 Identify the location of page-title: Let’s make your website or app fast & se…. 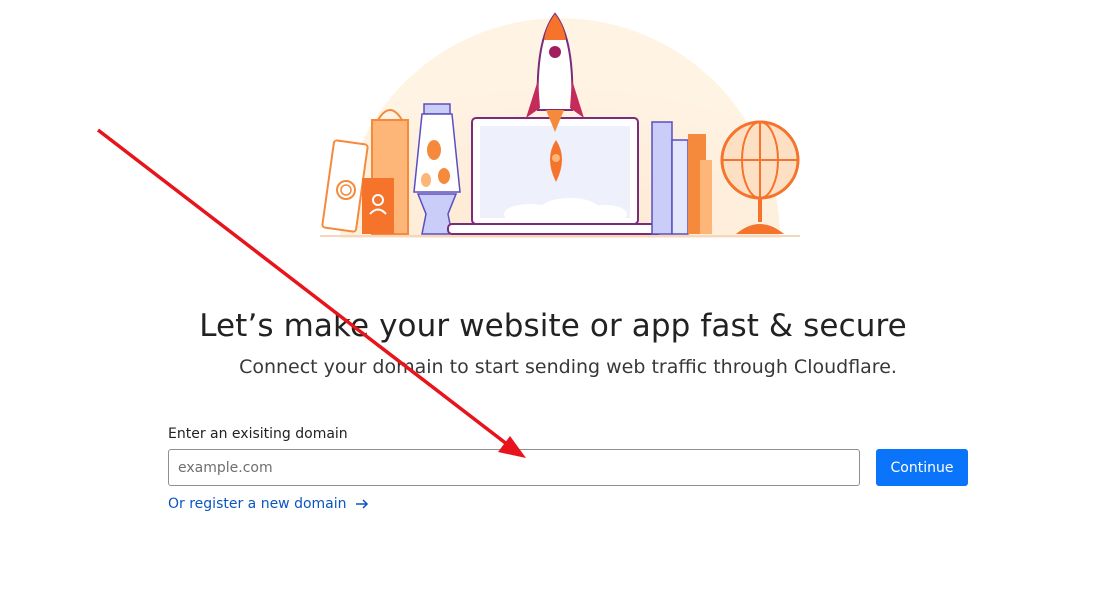
(553, 326).